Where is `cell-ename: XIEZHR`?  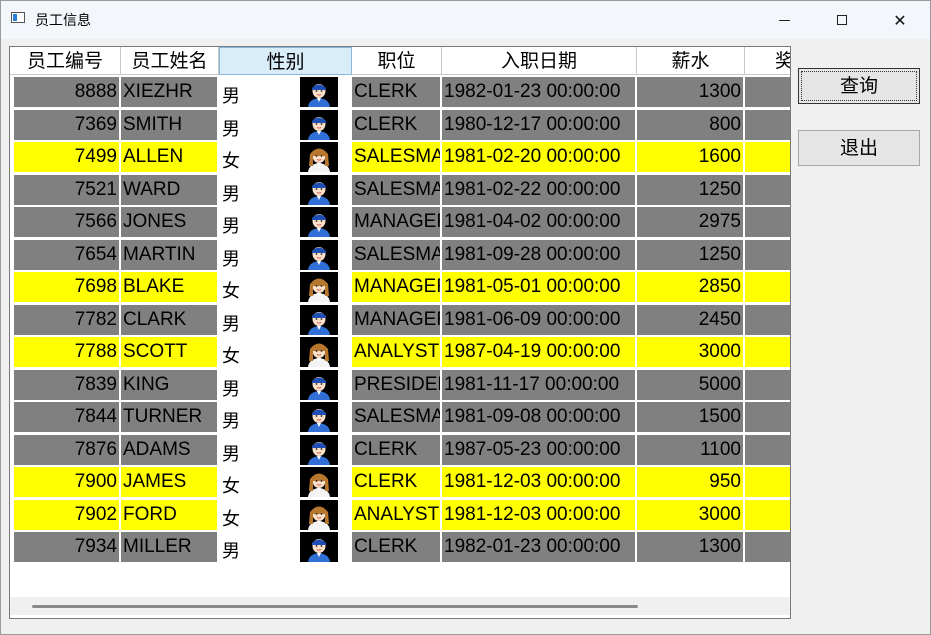 cell-ename: XIEZHR is located at coordinates (169, 92).